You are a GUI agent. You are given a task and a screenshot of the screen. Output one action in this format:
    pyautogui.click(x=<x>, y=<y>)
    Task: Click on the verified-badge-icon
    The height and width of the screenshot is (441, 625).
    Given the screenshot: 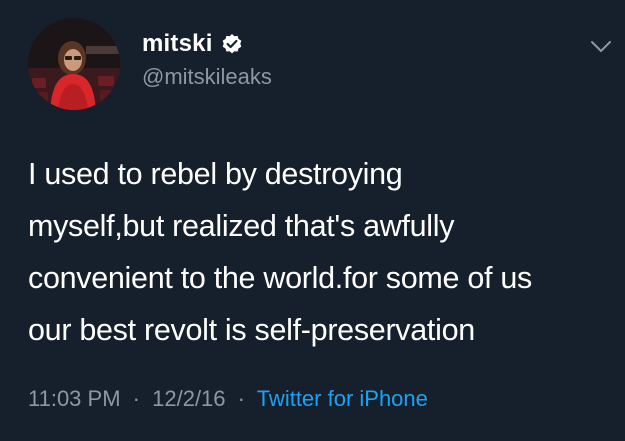 What is the action you would take?
    pyautogui.click(x=232, y=44)
    